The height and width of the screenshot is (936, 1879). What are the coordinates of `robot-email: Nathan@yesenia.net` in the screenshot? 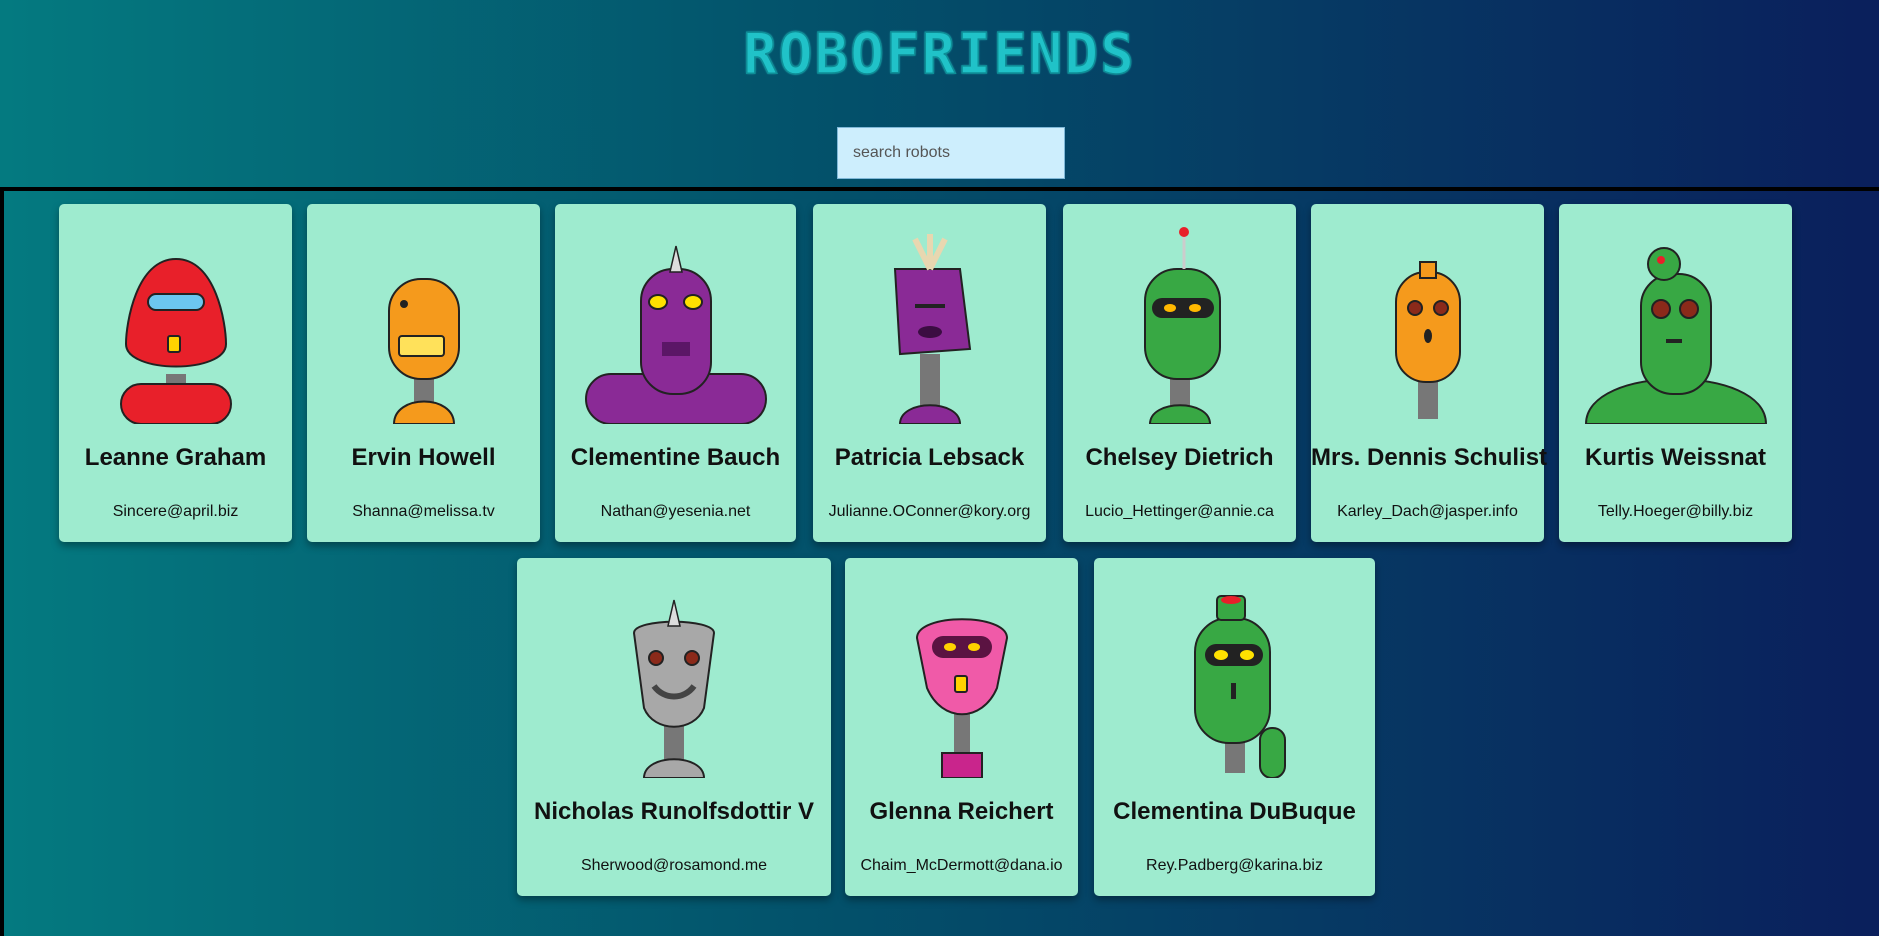 It's located at (675, 511).